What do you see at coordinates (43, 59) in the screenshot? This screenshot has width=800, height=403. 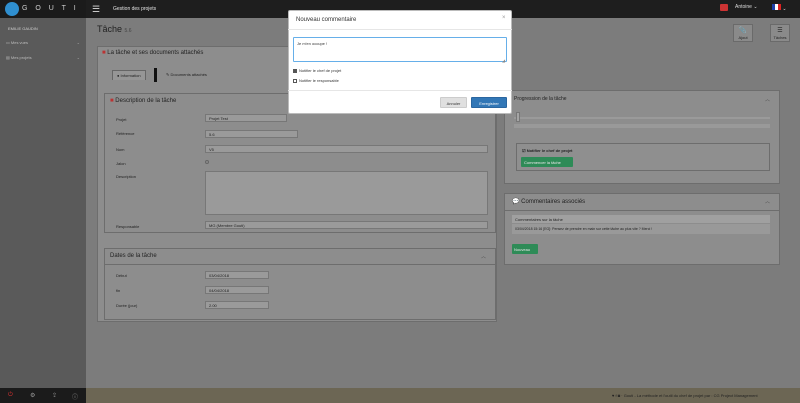 I see `sidebar-item-mes-projets: ▤ Mes projets ⌄` at bounding box center [43, 59].